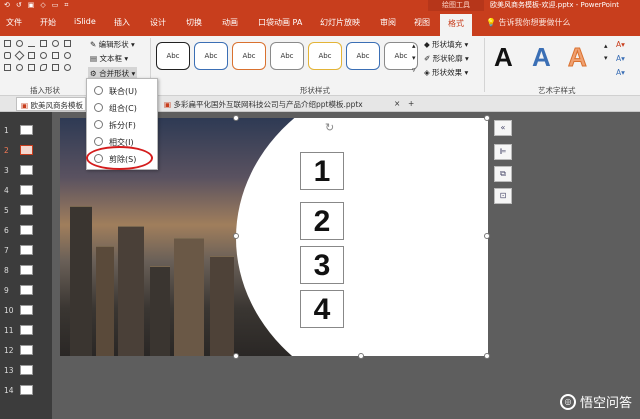 This screenshot has height=419, width=640. I want to click on quick-access-item: ▭, so click(55, 5).